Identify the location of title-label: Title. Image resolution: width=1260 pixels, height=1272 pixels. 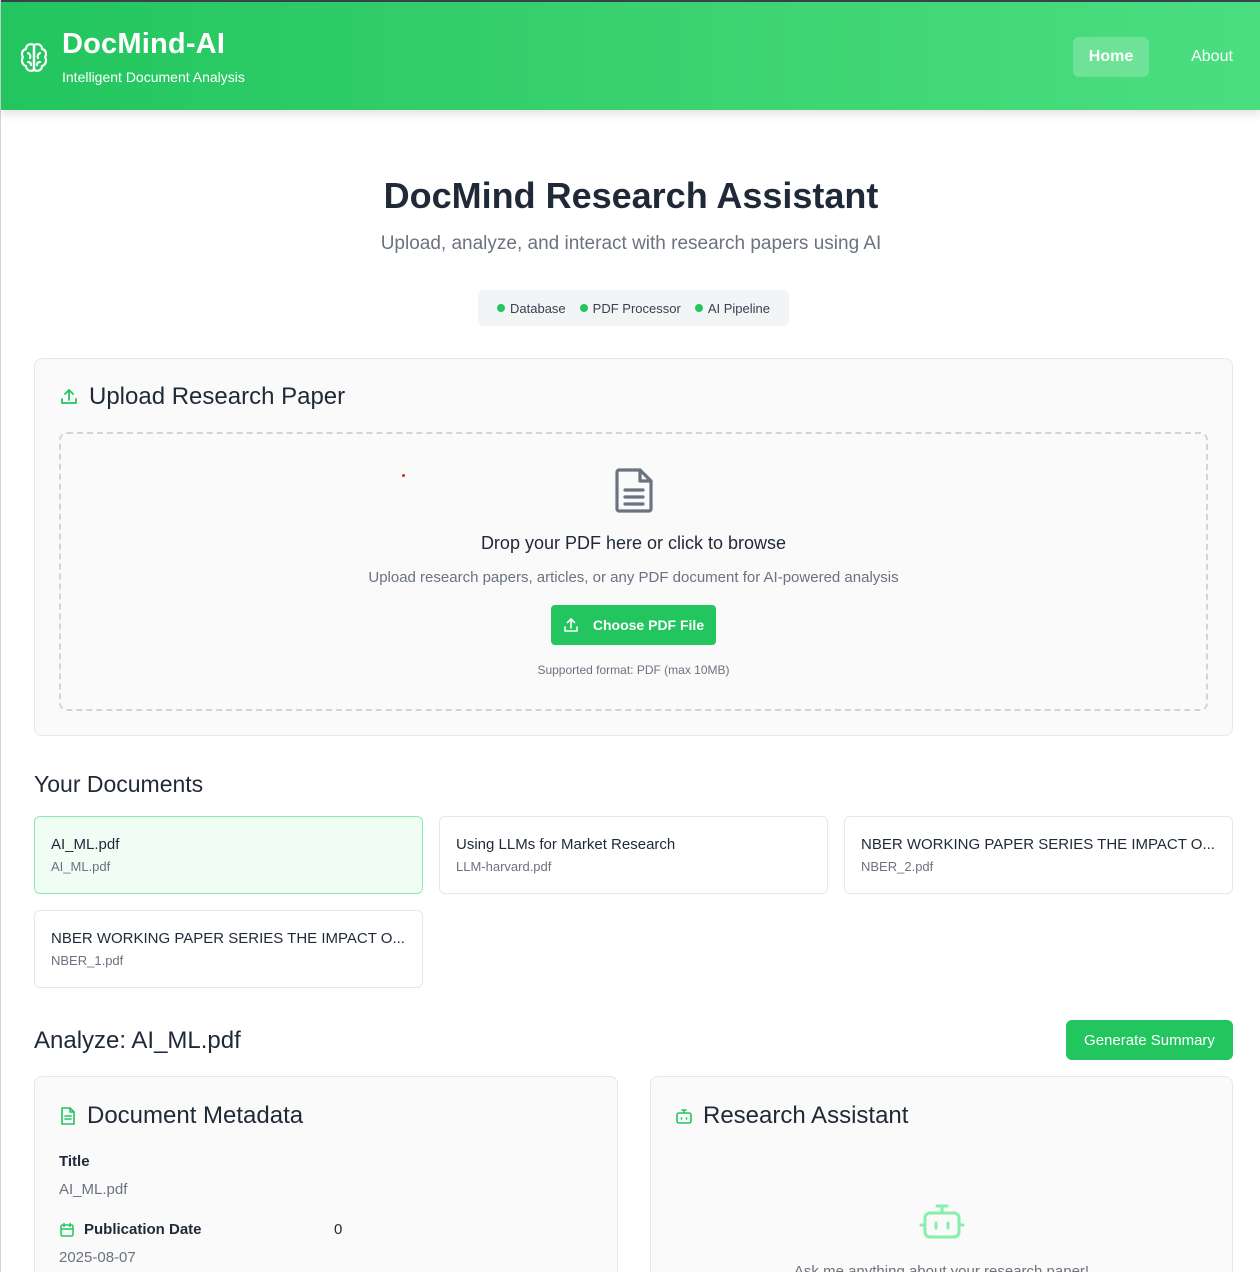
(74, 1161).